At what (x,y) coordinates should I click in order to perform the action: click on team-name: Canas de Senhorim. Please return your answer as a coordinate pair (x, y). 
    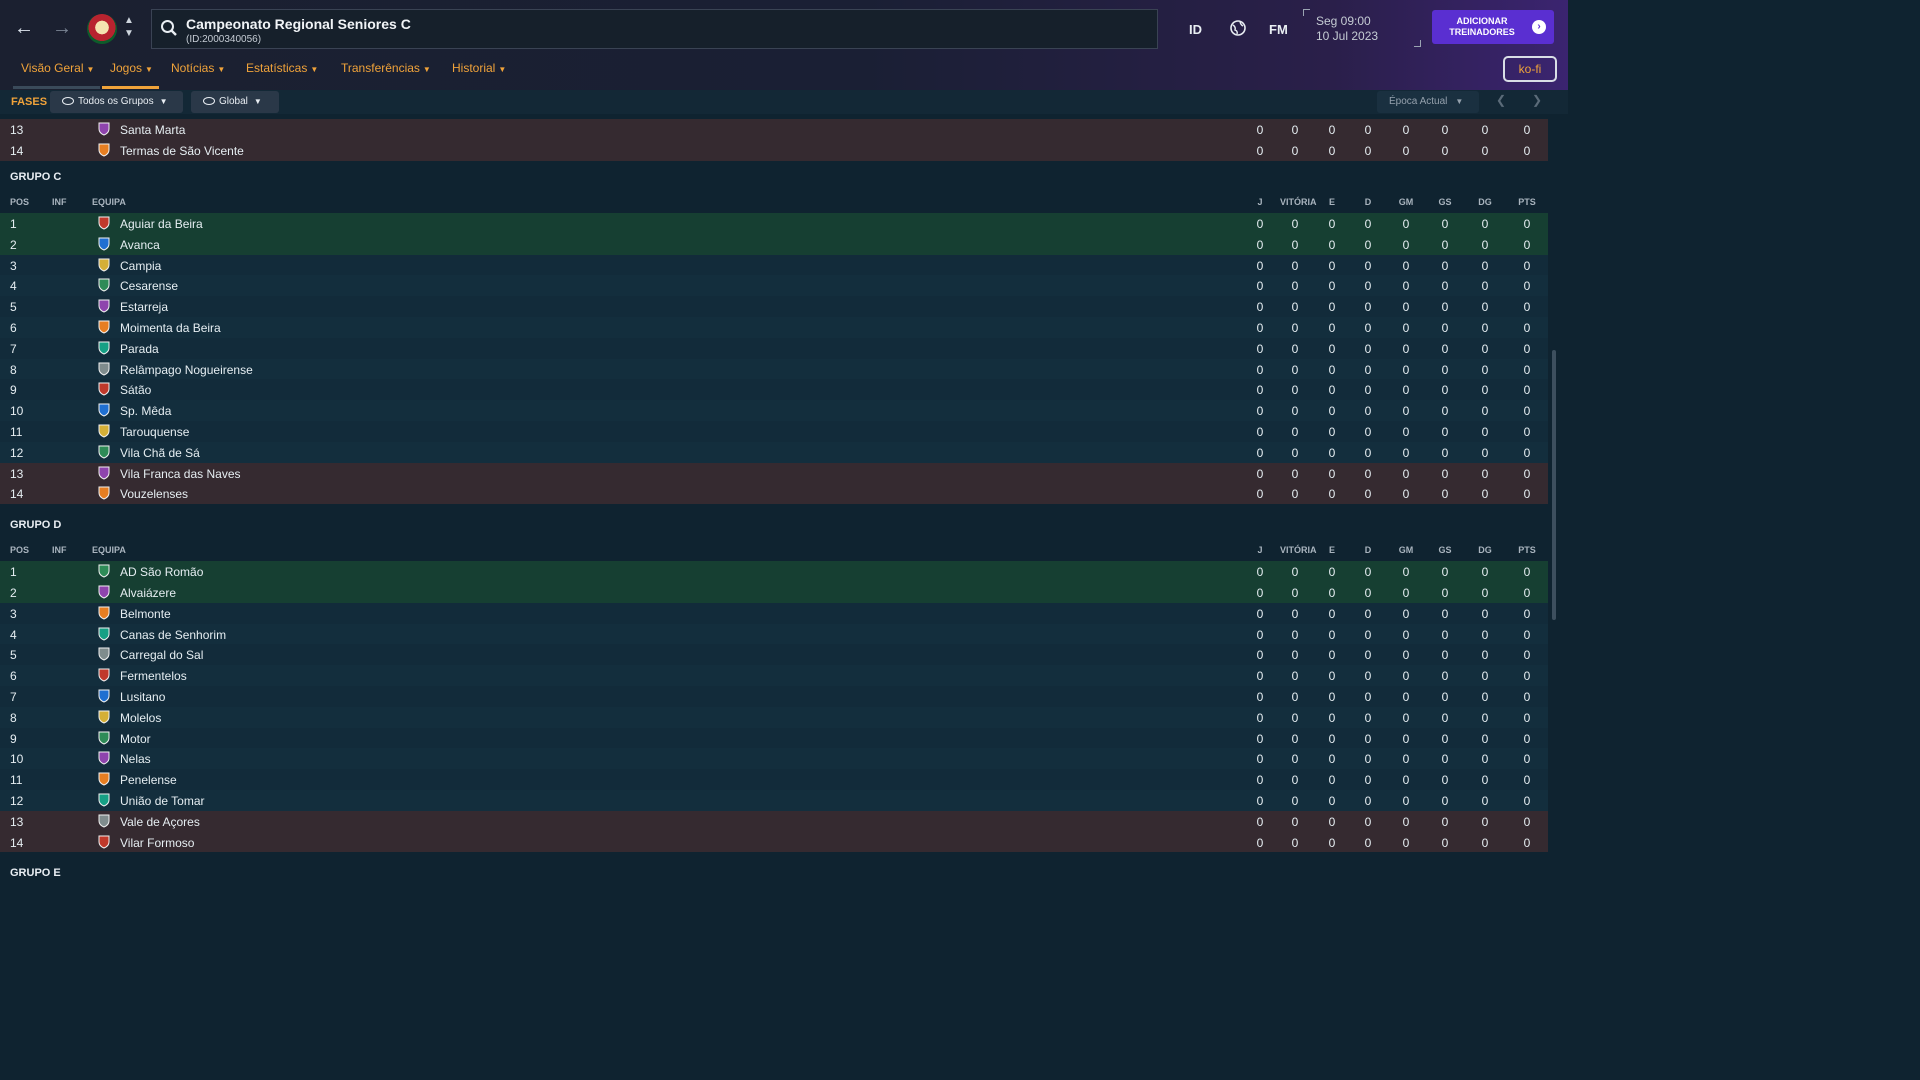
    Looking at the image, I should click on (173, 635).